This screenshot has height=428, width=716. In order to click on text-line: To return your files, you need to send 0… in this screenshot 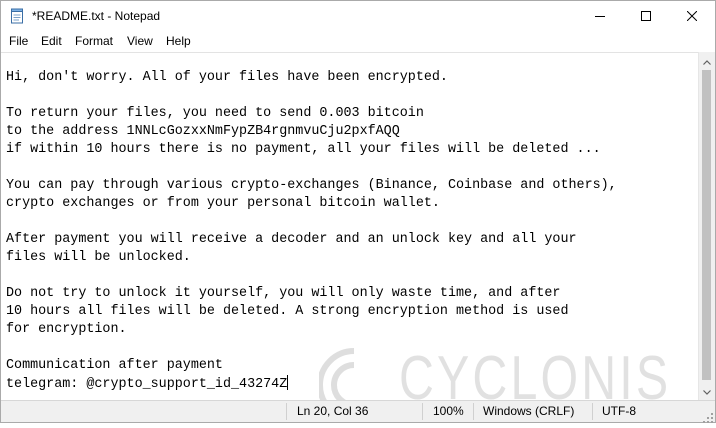, I will do `click(215, 113)`.